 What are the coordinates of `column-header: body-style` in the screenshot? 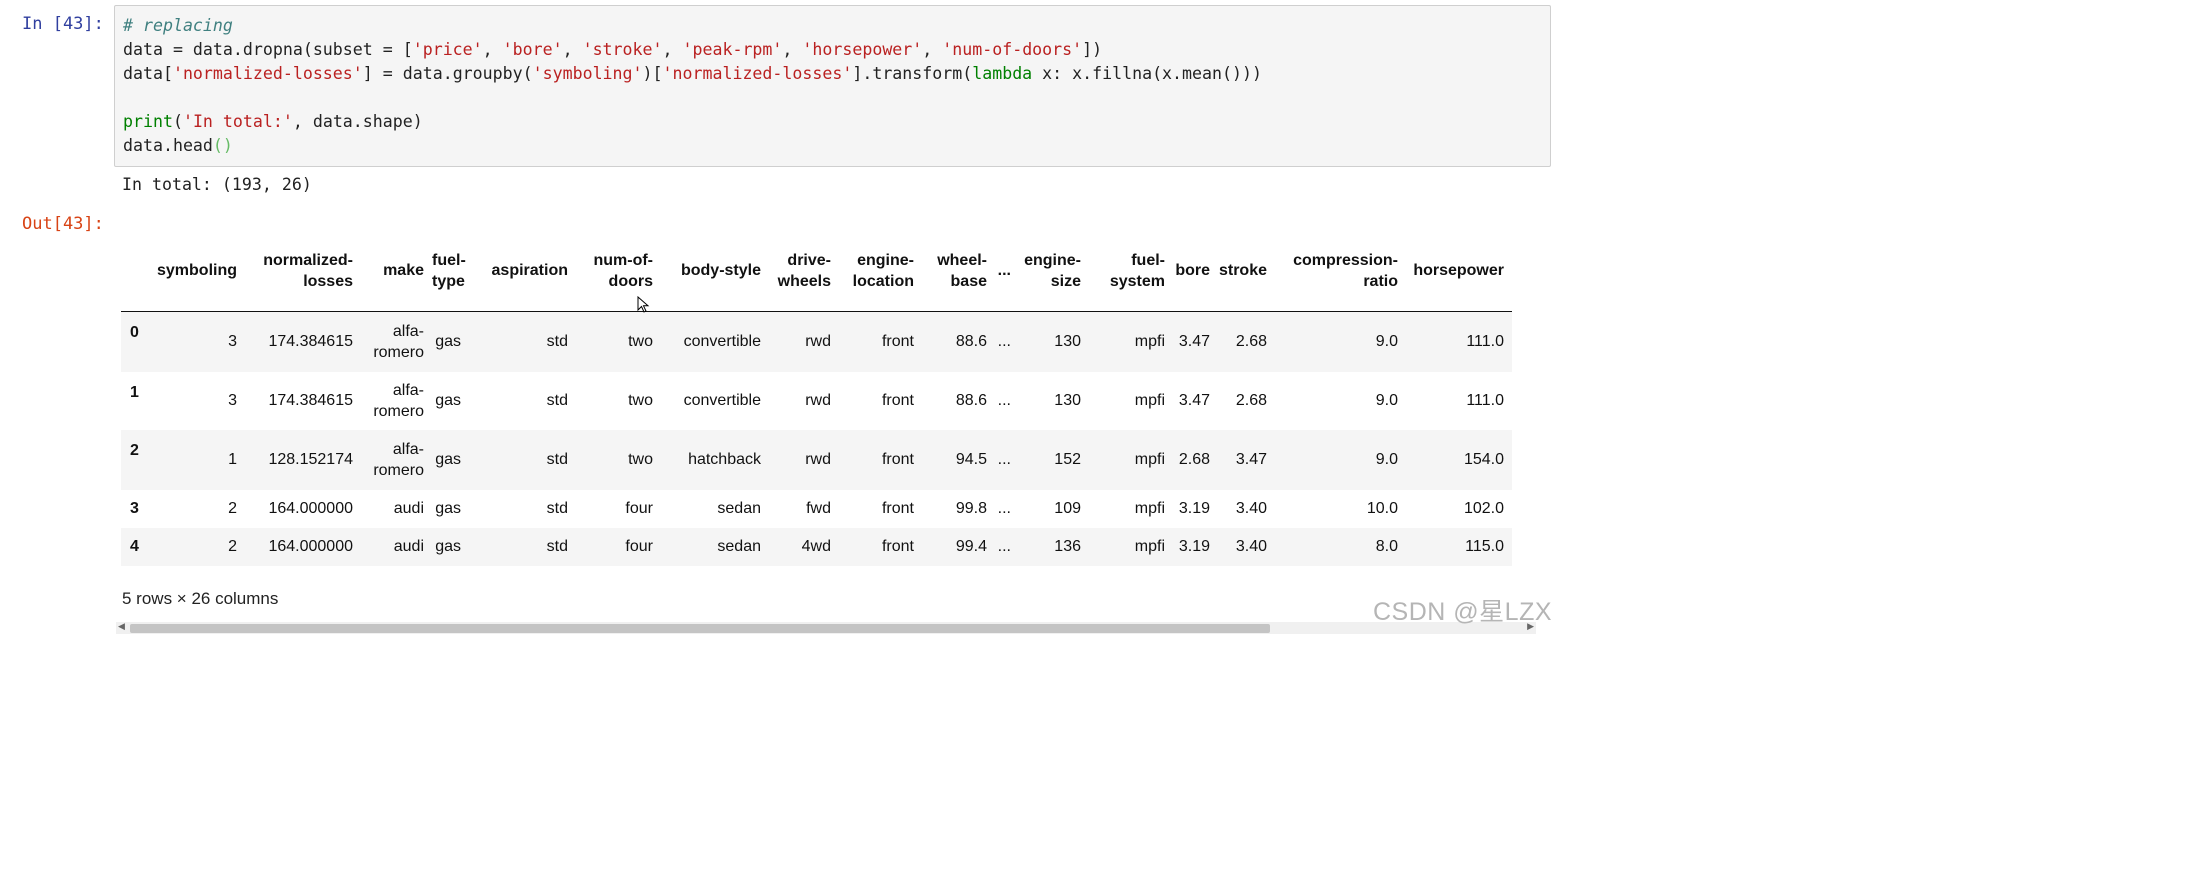 It's located at (715, 271).